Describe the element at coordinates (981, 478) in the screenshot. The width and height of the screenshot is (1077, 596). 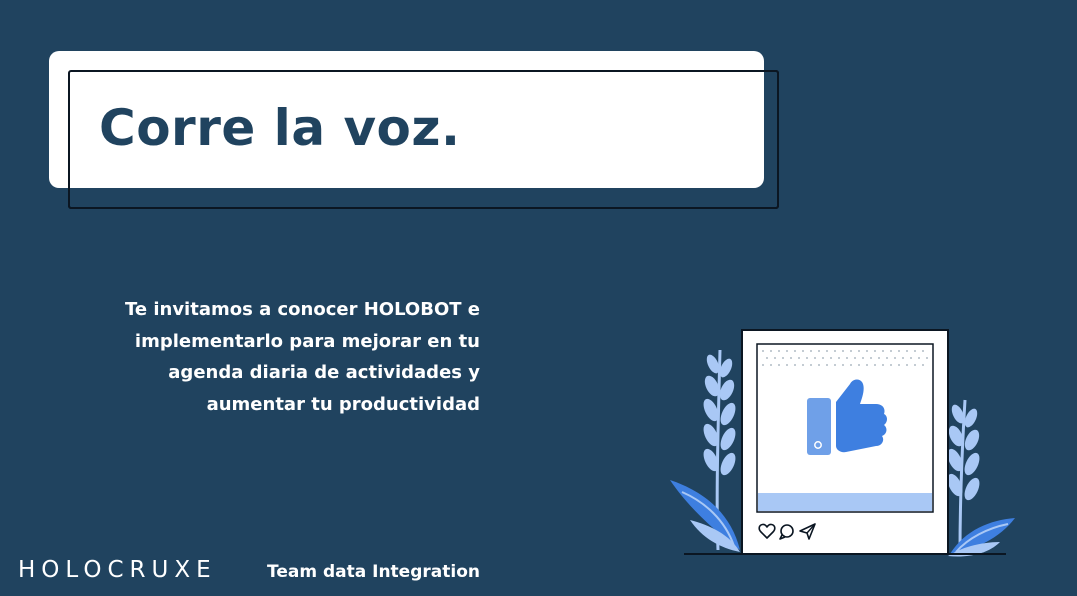
I see `plant-right-icon` at that location.